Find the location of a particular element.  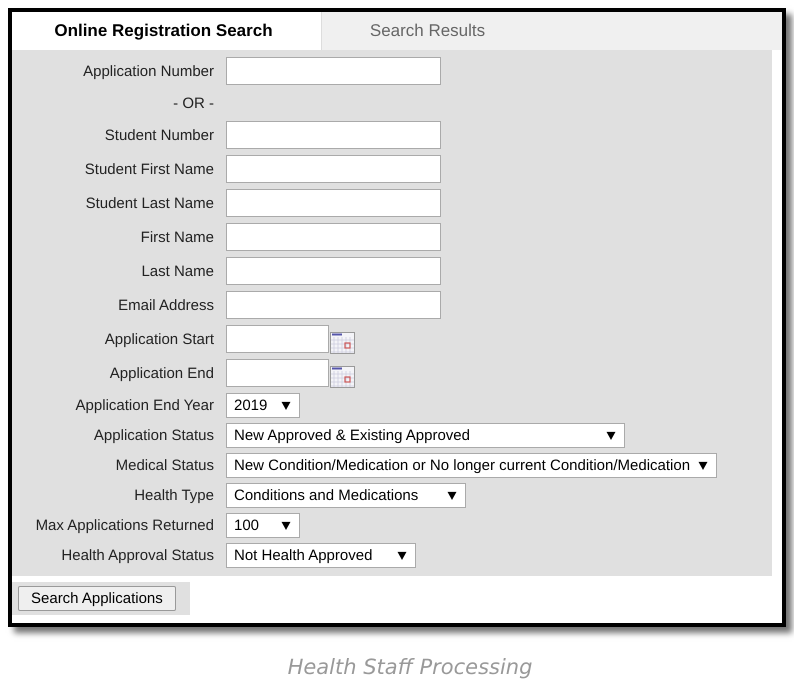

dropdown: New Approved & Existing Approved is located at coordinates (425, 435).